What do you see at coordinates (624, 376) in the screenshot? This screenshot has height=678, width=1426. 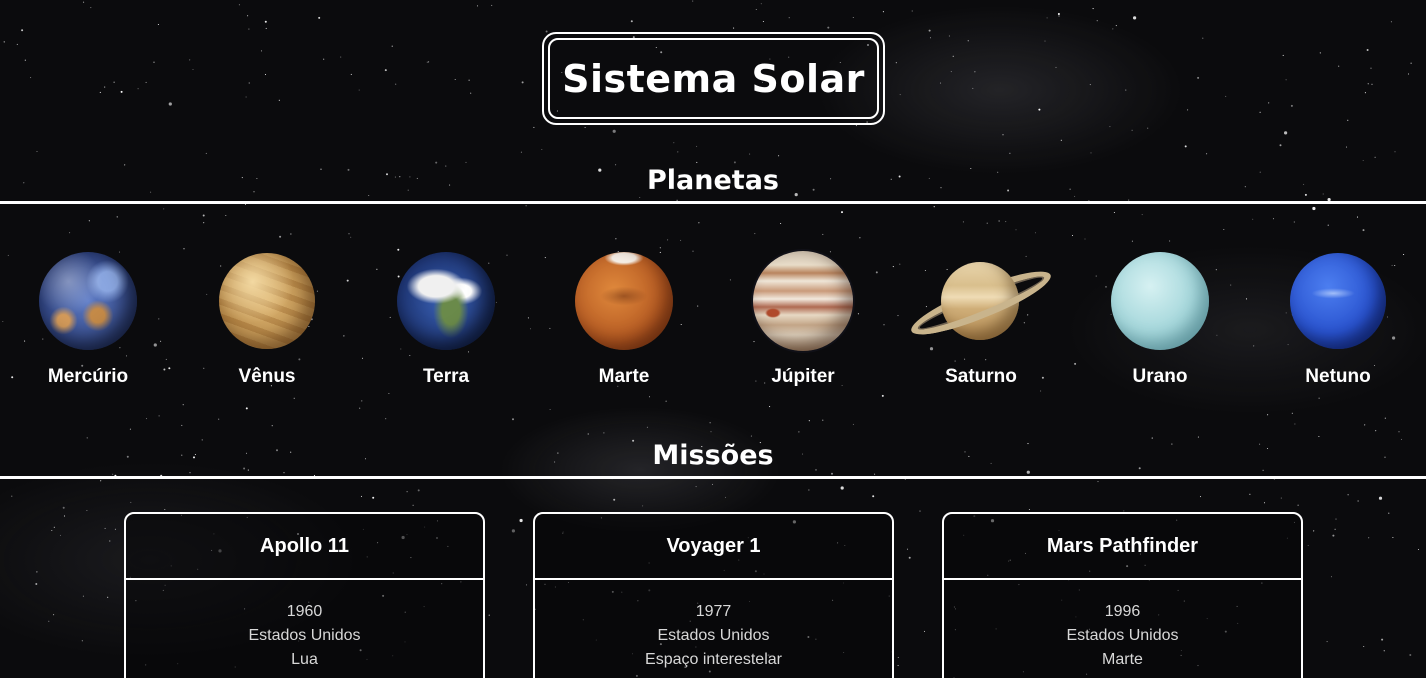 I see `planet-name: Marte` at bounding box center [624, 376].